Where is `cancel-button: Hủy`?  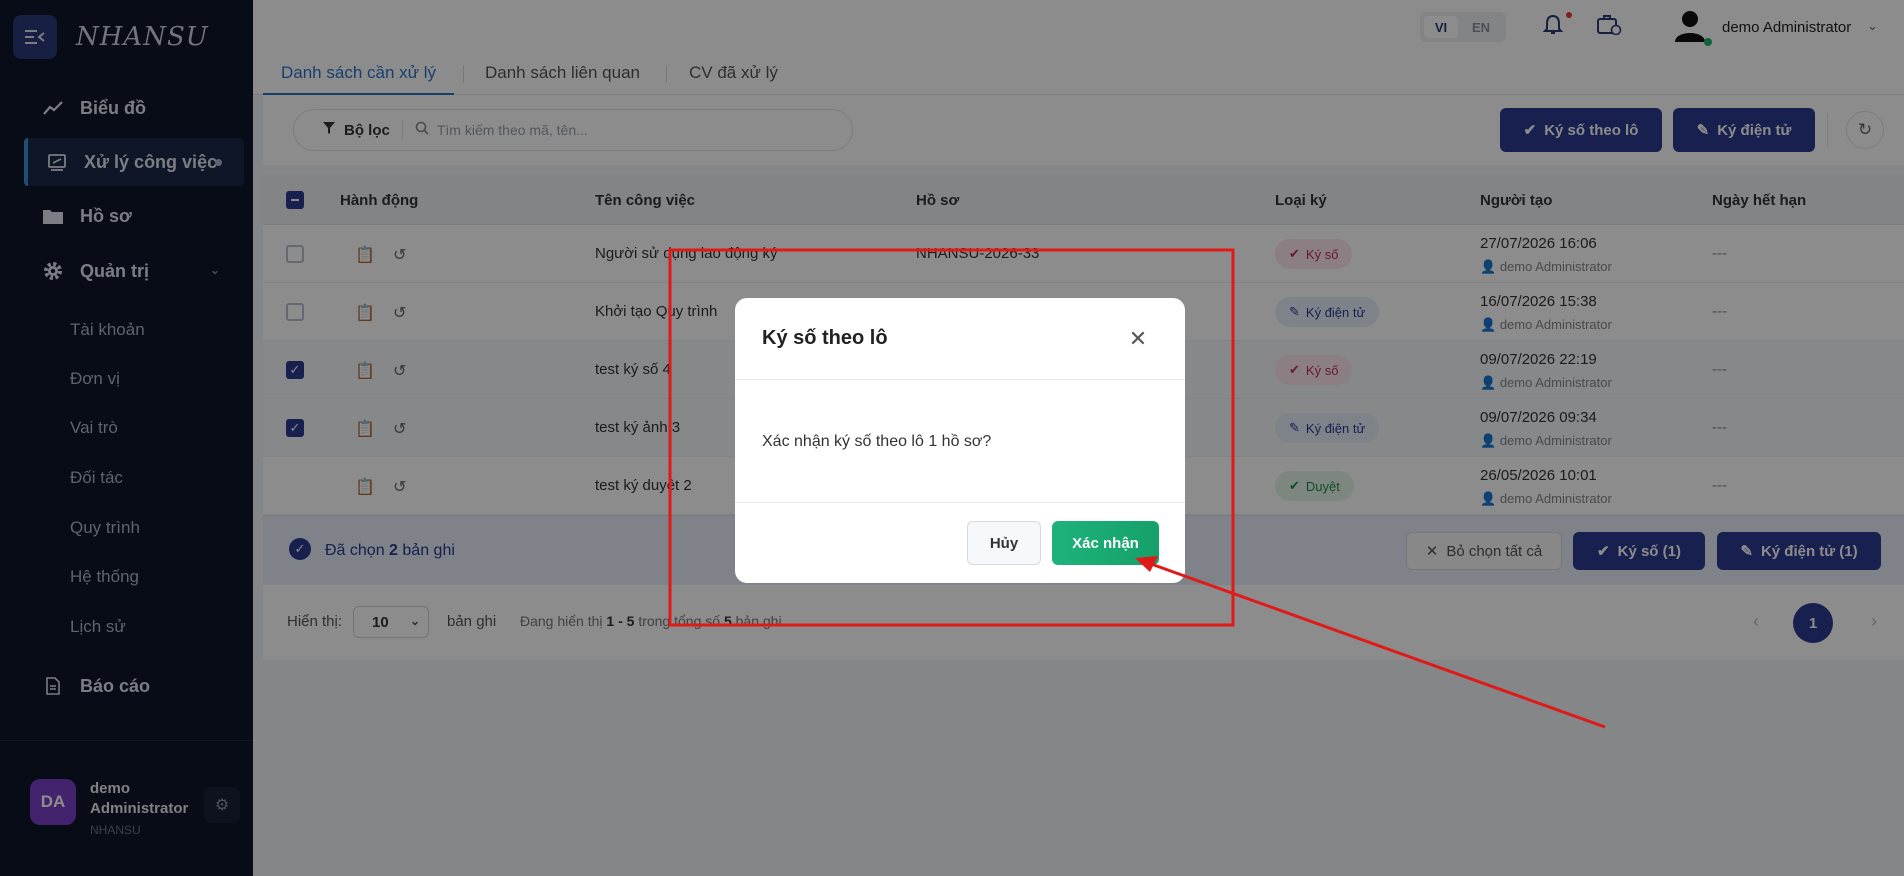
cancel-button: Hủy is located at coordinates (1004, 543).